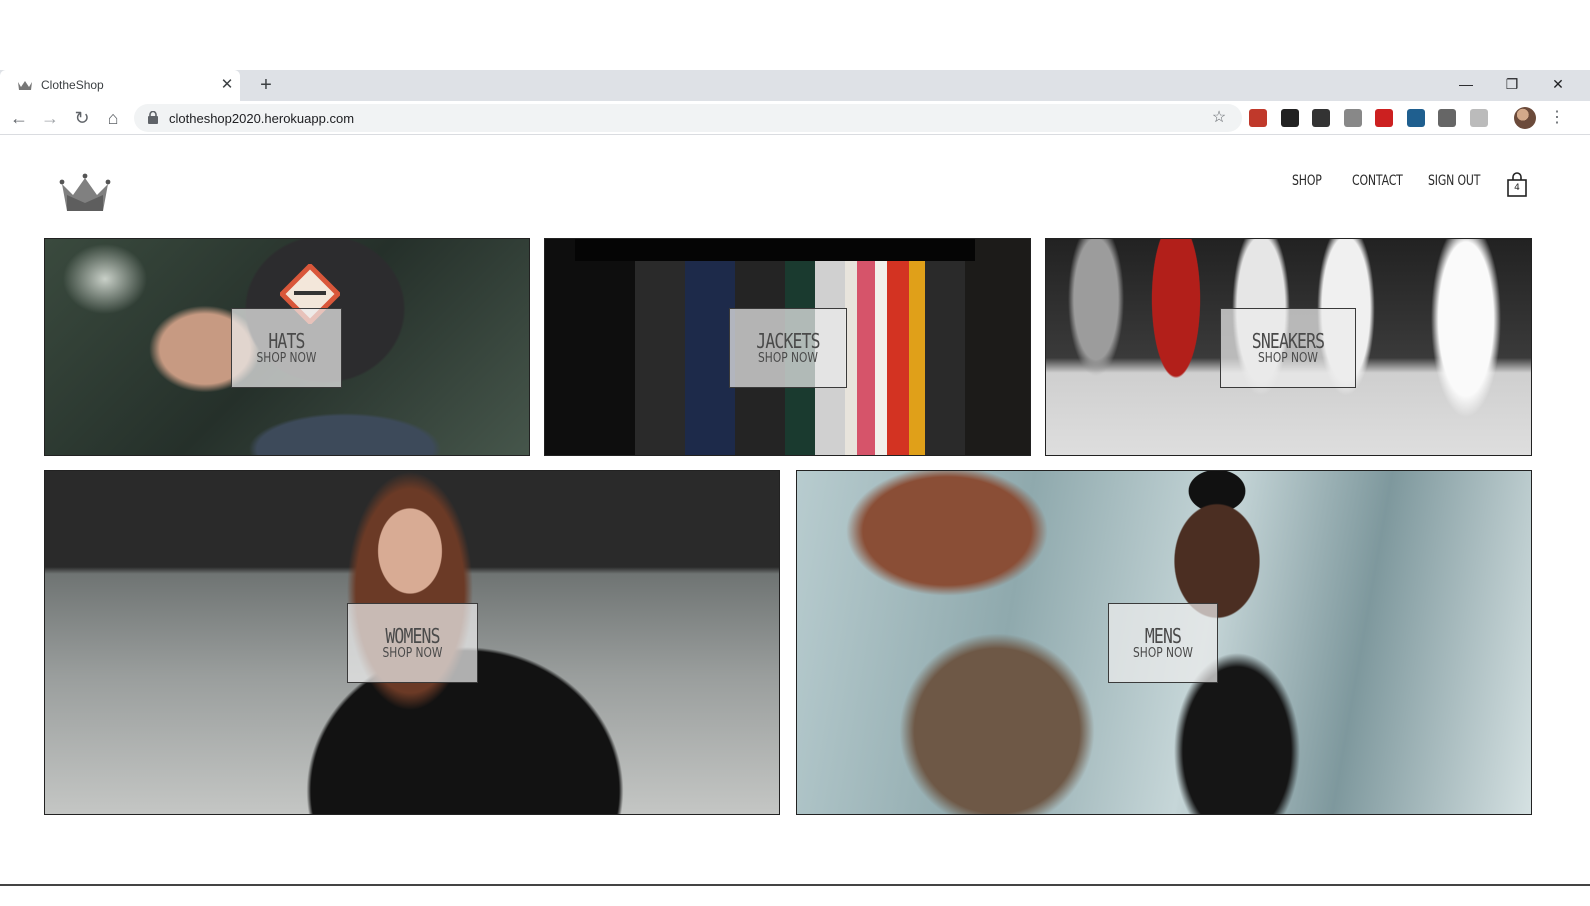 The image size is (1590, 906). What do you see at coordinates (227, 85) in the screenshot?
I see `tab-close-icon: ✕` at bounding box center [227, 85].